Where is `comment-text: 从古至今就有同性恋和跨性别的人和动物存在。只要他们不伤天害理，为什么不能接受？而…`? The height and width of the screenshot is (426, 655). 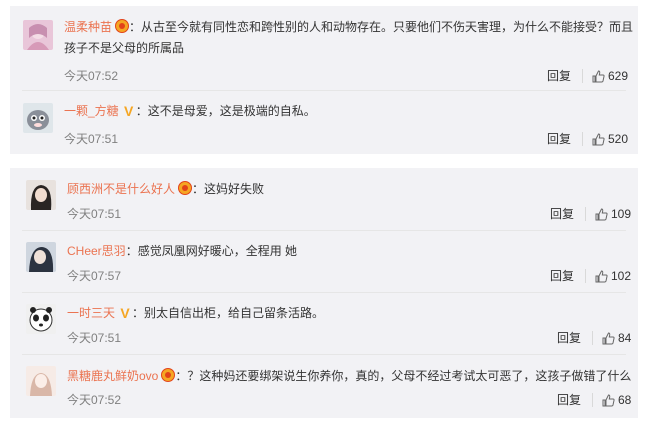
comment-text: 从古至今就有同性恋和跨性别的人和动物存在。只要他们不伤天害理，为什么不能接受？而… is located at coordinates (387, 27).